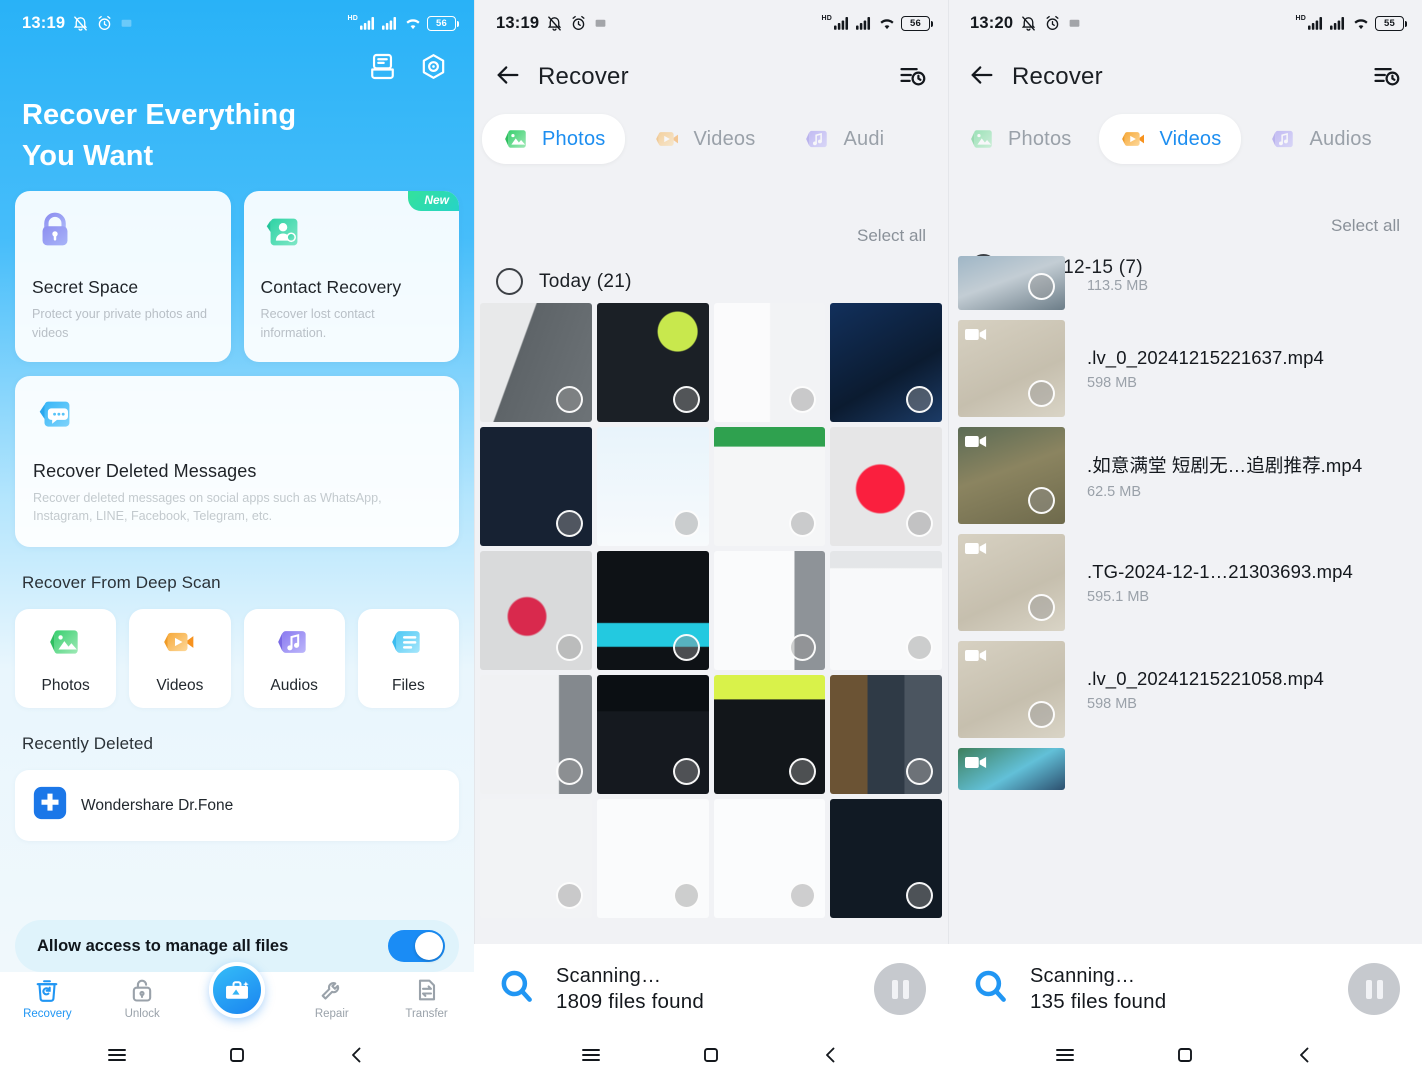 The height and width of the screenshot is (1080, 1422). I want to click on list-item: .如意满堂 短剧无…追剧推荐.mp4 62.5 MB, so click(1185, 475).